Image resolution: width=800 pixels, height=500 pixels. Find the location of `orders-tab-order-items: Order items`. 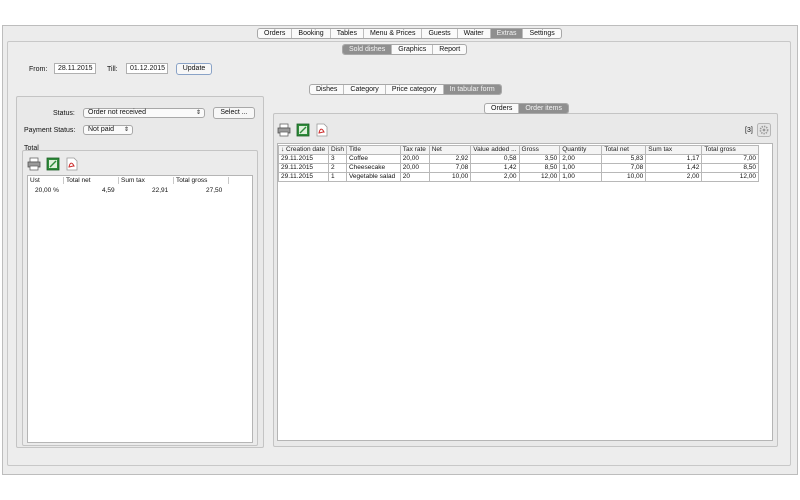

orders-tab-order-items: Order items is located at coordinates (543, 108).